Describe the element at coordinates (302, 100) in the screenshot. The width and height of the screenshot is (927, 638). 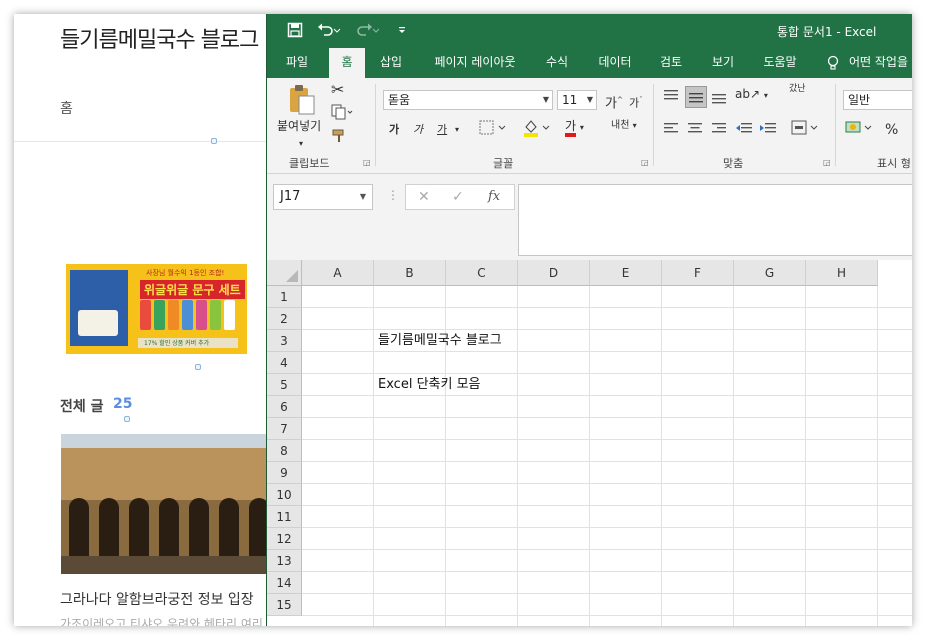
I see `paste-icon` at that location.